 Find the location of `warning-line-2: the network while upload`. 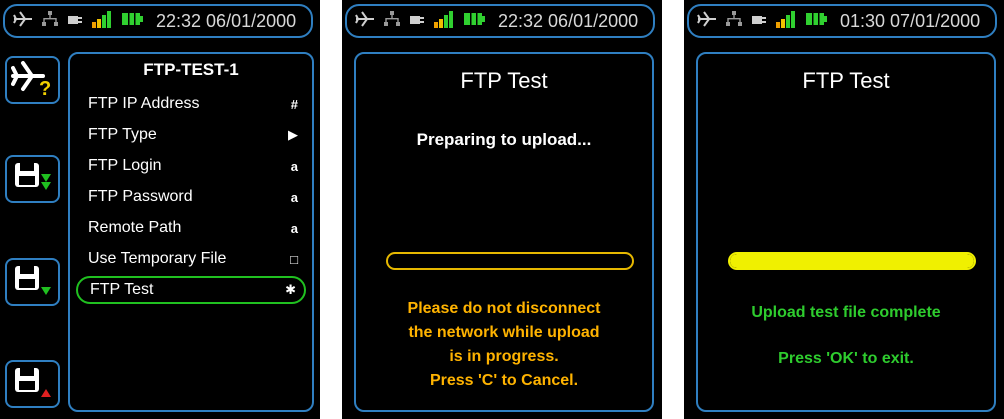

warning-line-2: the network while upload is located at coordinates (504, 332).